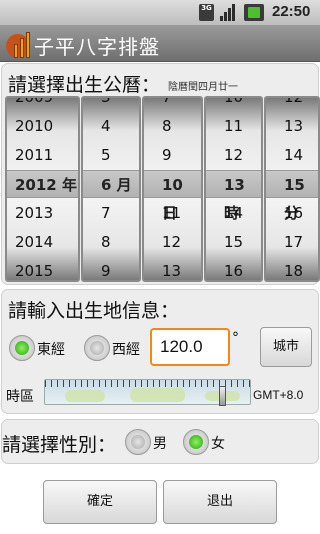 The image size is (320, 534). I want to click on lunar-date-label: 陰曆閏四月廿一, so click(203, 87).